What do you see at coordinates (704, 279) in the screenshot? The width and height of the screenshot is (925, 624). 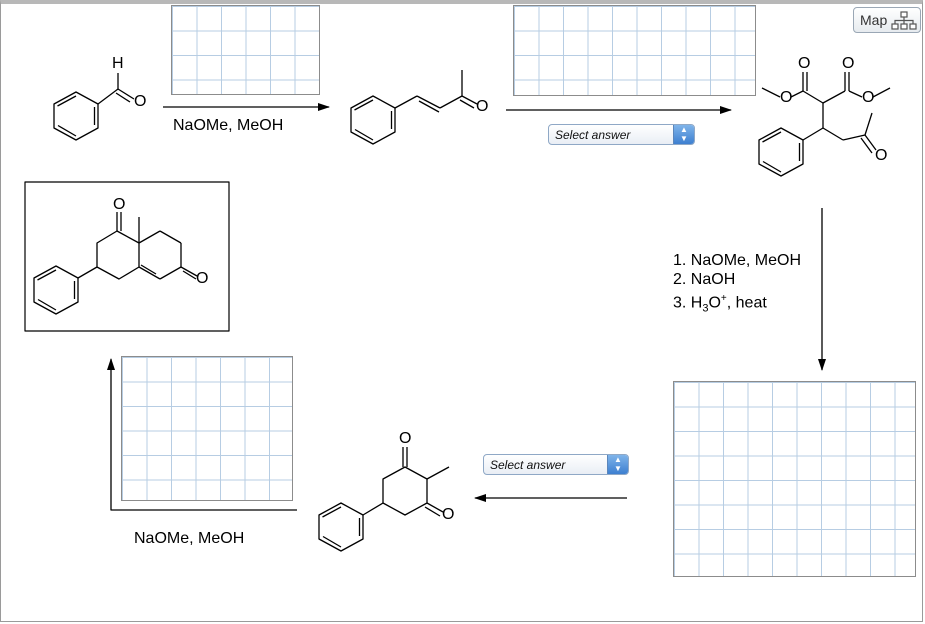 I see `reagent-step4-line2: 2. NaOH` at bounding box center [704, 279].